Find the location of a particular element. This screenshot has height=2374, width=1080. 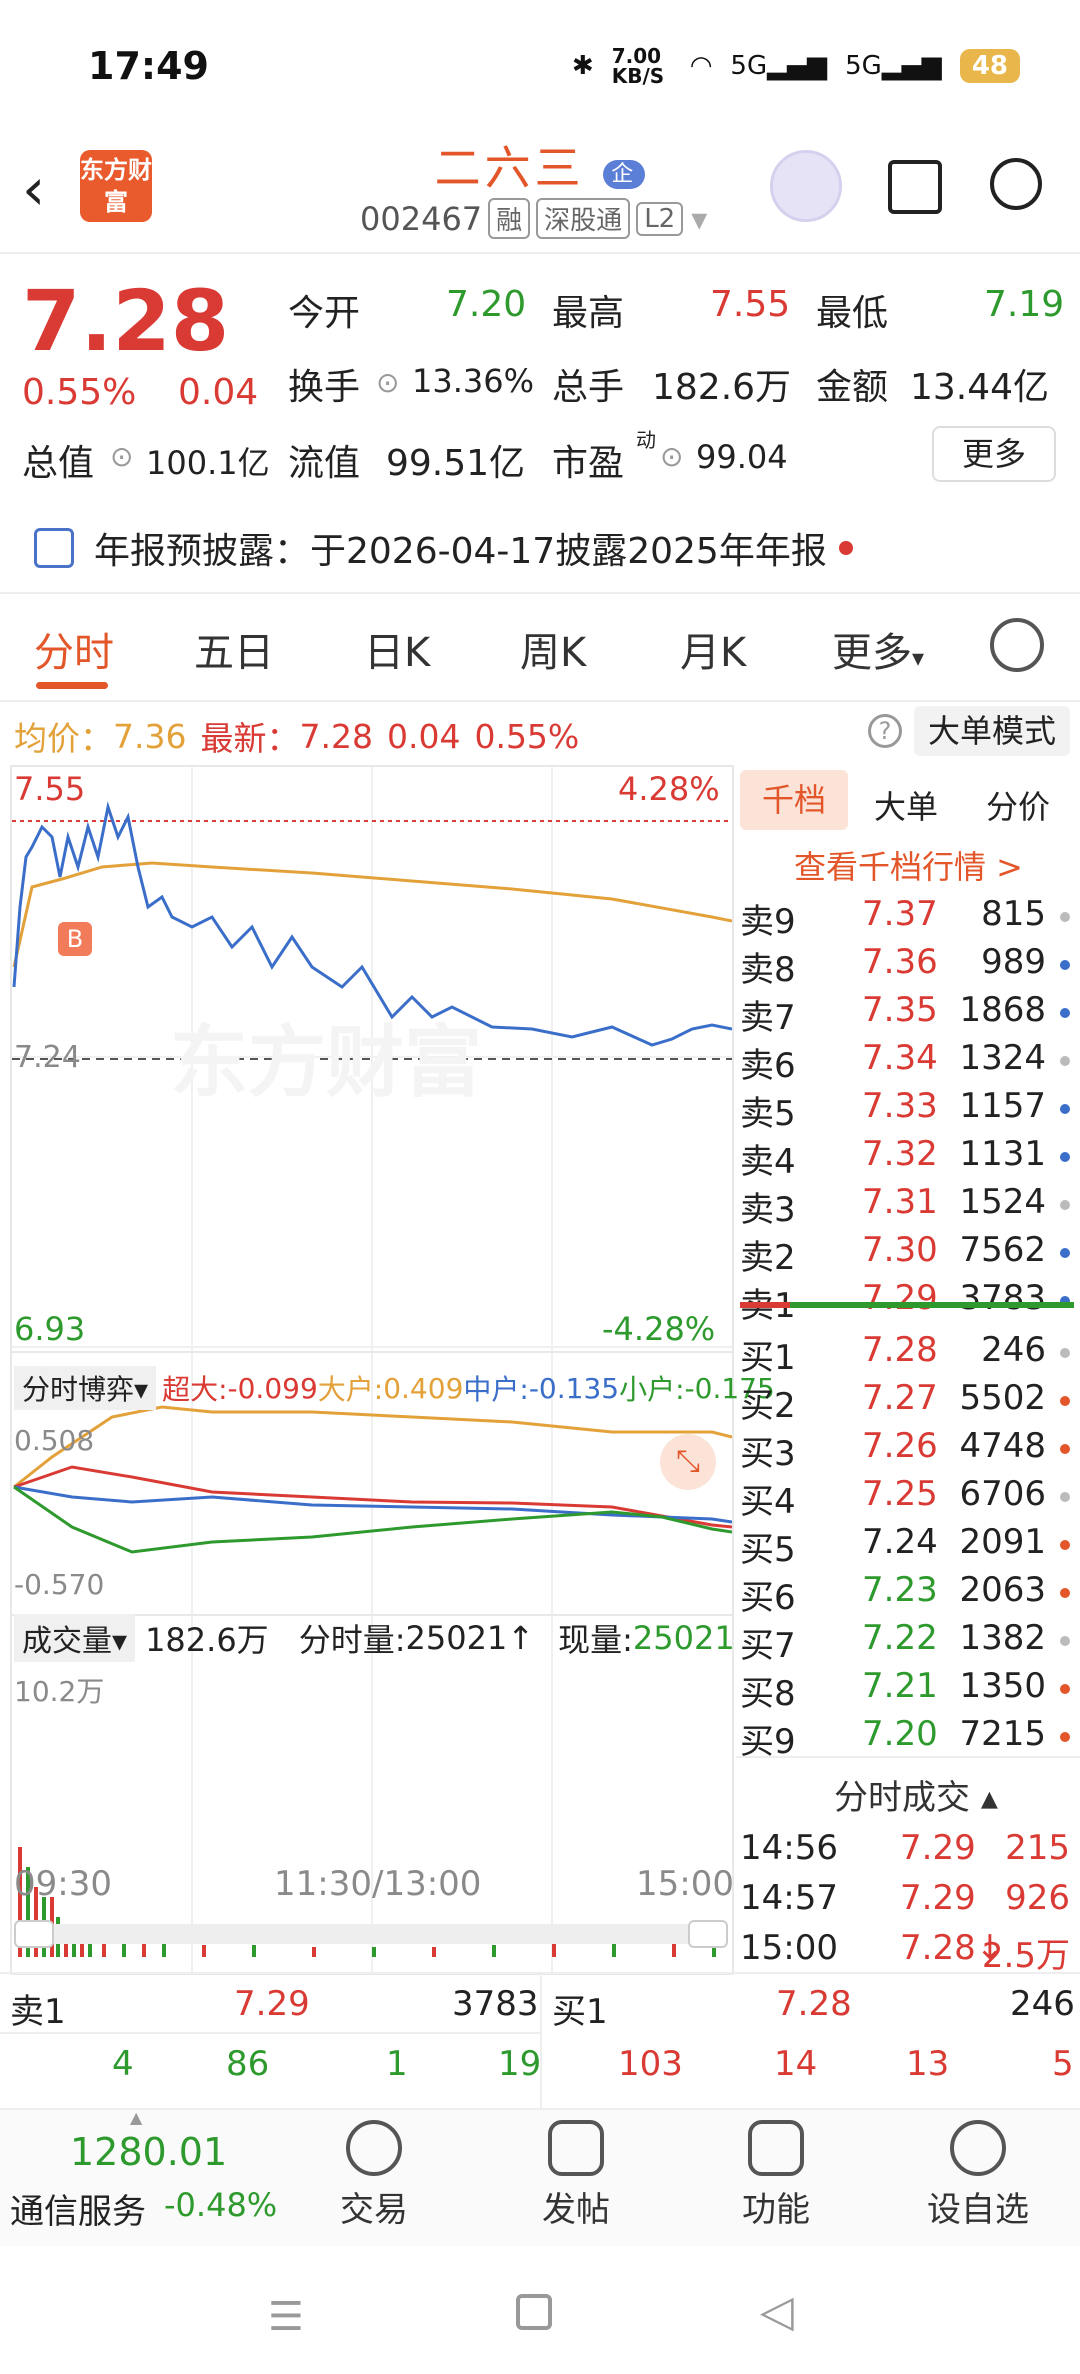

tab-monthly-k: 月K is located at coordinates (713, 649).